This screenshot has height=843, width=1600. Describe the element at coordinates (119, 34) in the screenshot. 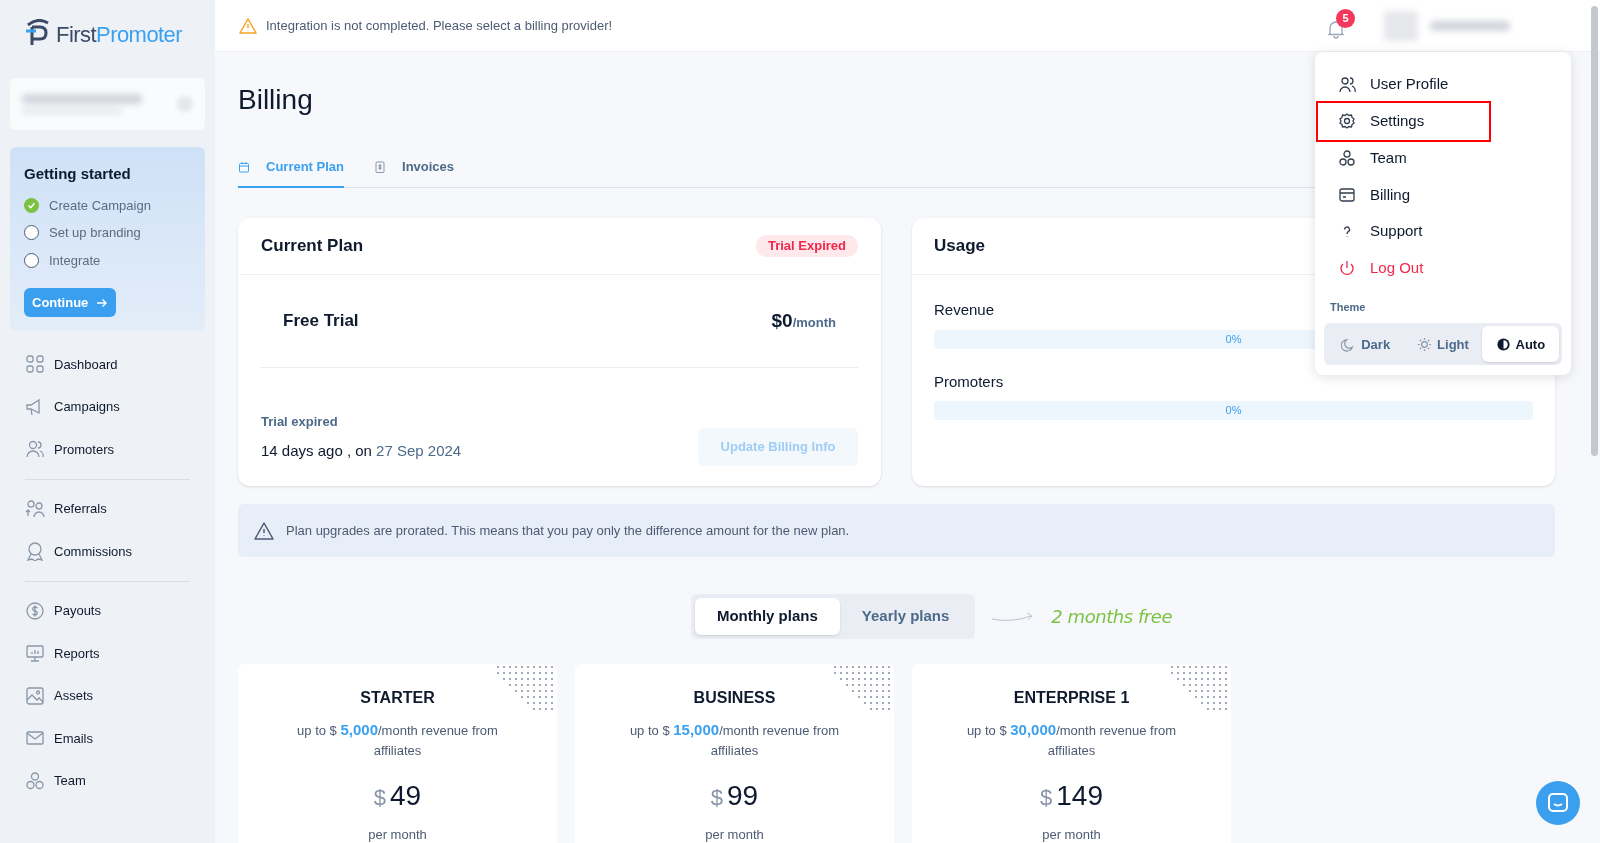

I see `logo-text: FirstPromoter` at that location.